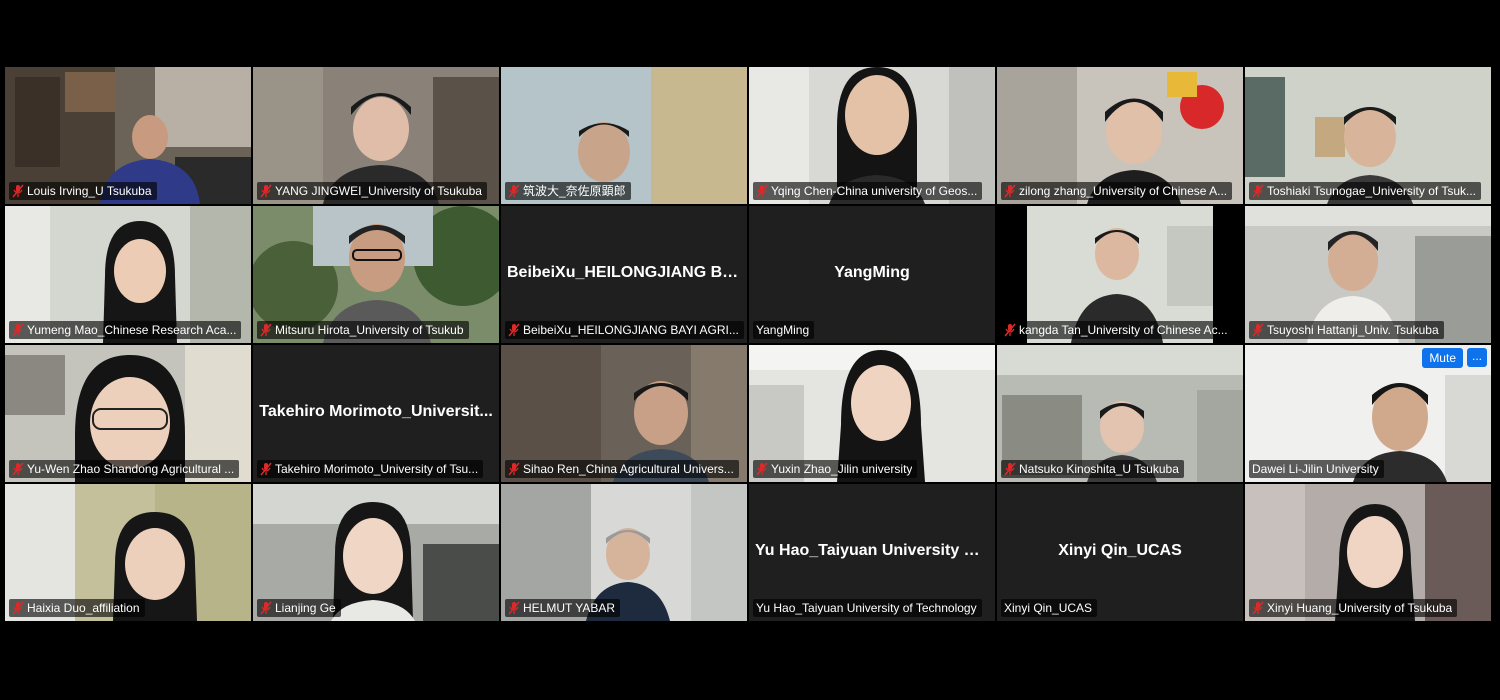 This screenshot has width=1500, height=700. I want to click on name-label: Xinyi Huang_University of Tsukuba, so click(1353, 608).